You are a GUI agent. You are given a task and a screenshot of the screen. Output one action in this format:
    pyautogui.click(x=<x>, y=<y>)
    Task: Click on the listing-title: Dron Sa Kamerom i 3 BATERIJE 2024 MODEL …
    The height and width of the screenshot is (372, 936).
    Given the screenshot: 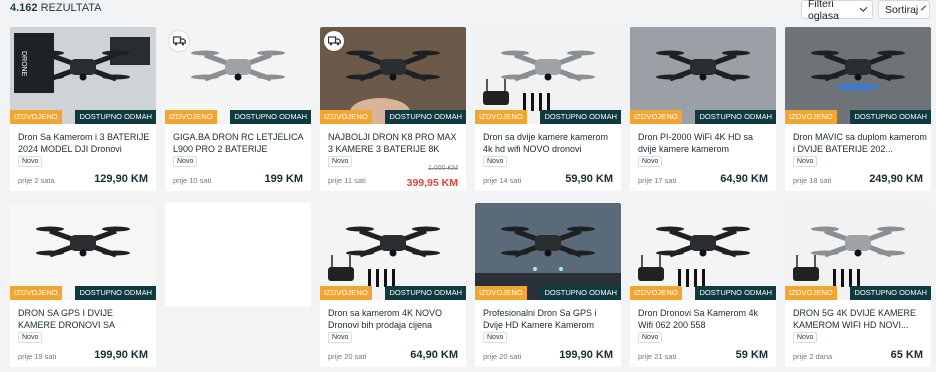 What is the action you would take?
    pyautogui.click(x=85, y=143)
    